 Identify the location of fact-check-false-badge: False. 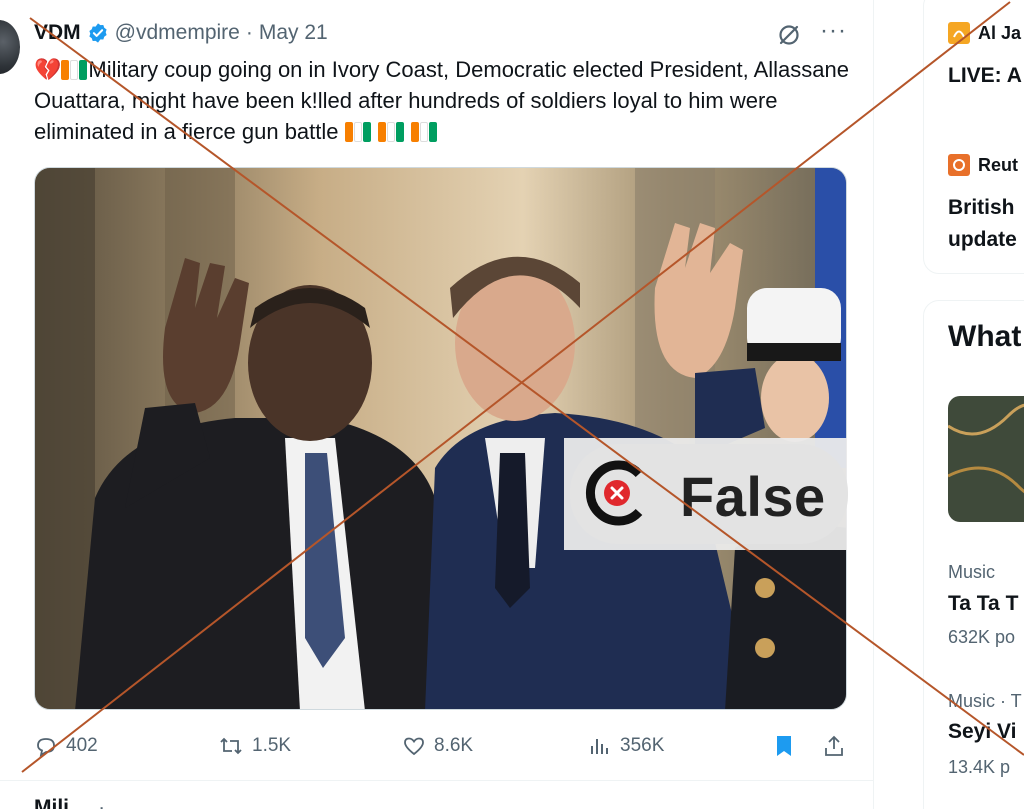
(706, 494).